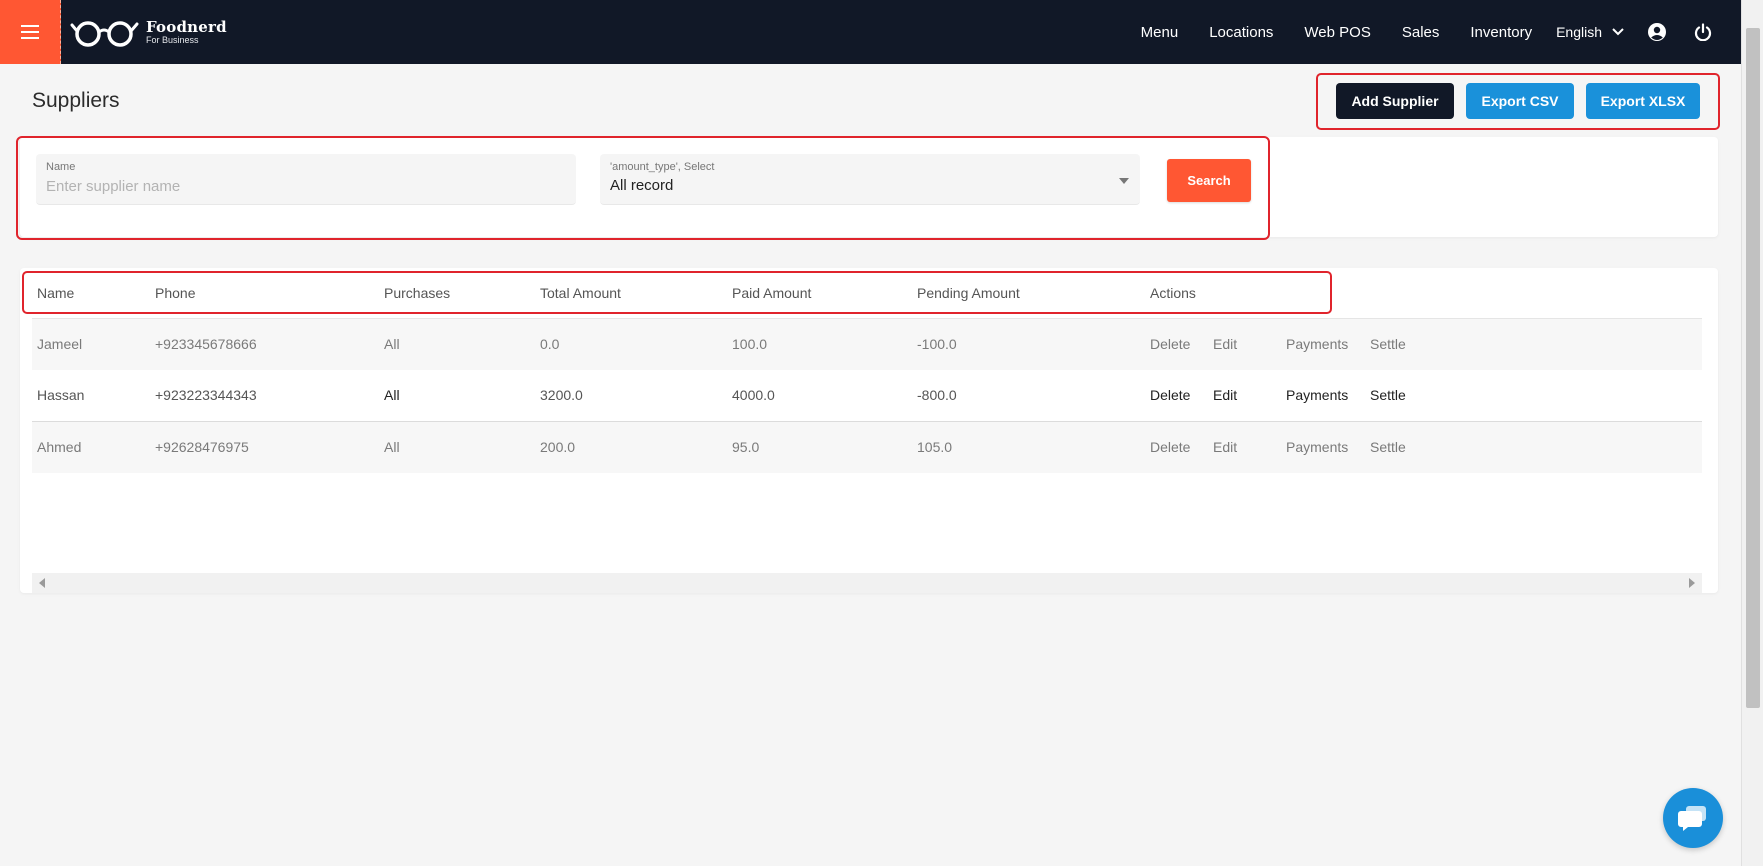  Describe the element at coordinates (580, 293) in the screenshot. I see `column-header-total-amount: Total Amount` at that location.